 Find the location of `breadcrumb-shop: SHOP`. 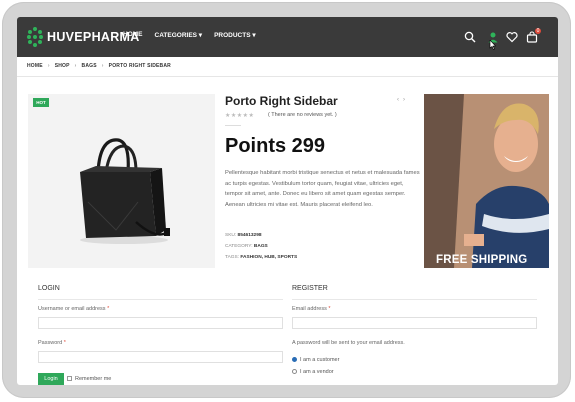

breadcrumb-shop: SHOP is located at coordinates (62, 66).